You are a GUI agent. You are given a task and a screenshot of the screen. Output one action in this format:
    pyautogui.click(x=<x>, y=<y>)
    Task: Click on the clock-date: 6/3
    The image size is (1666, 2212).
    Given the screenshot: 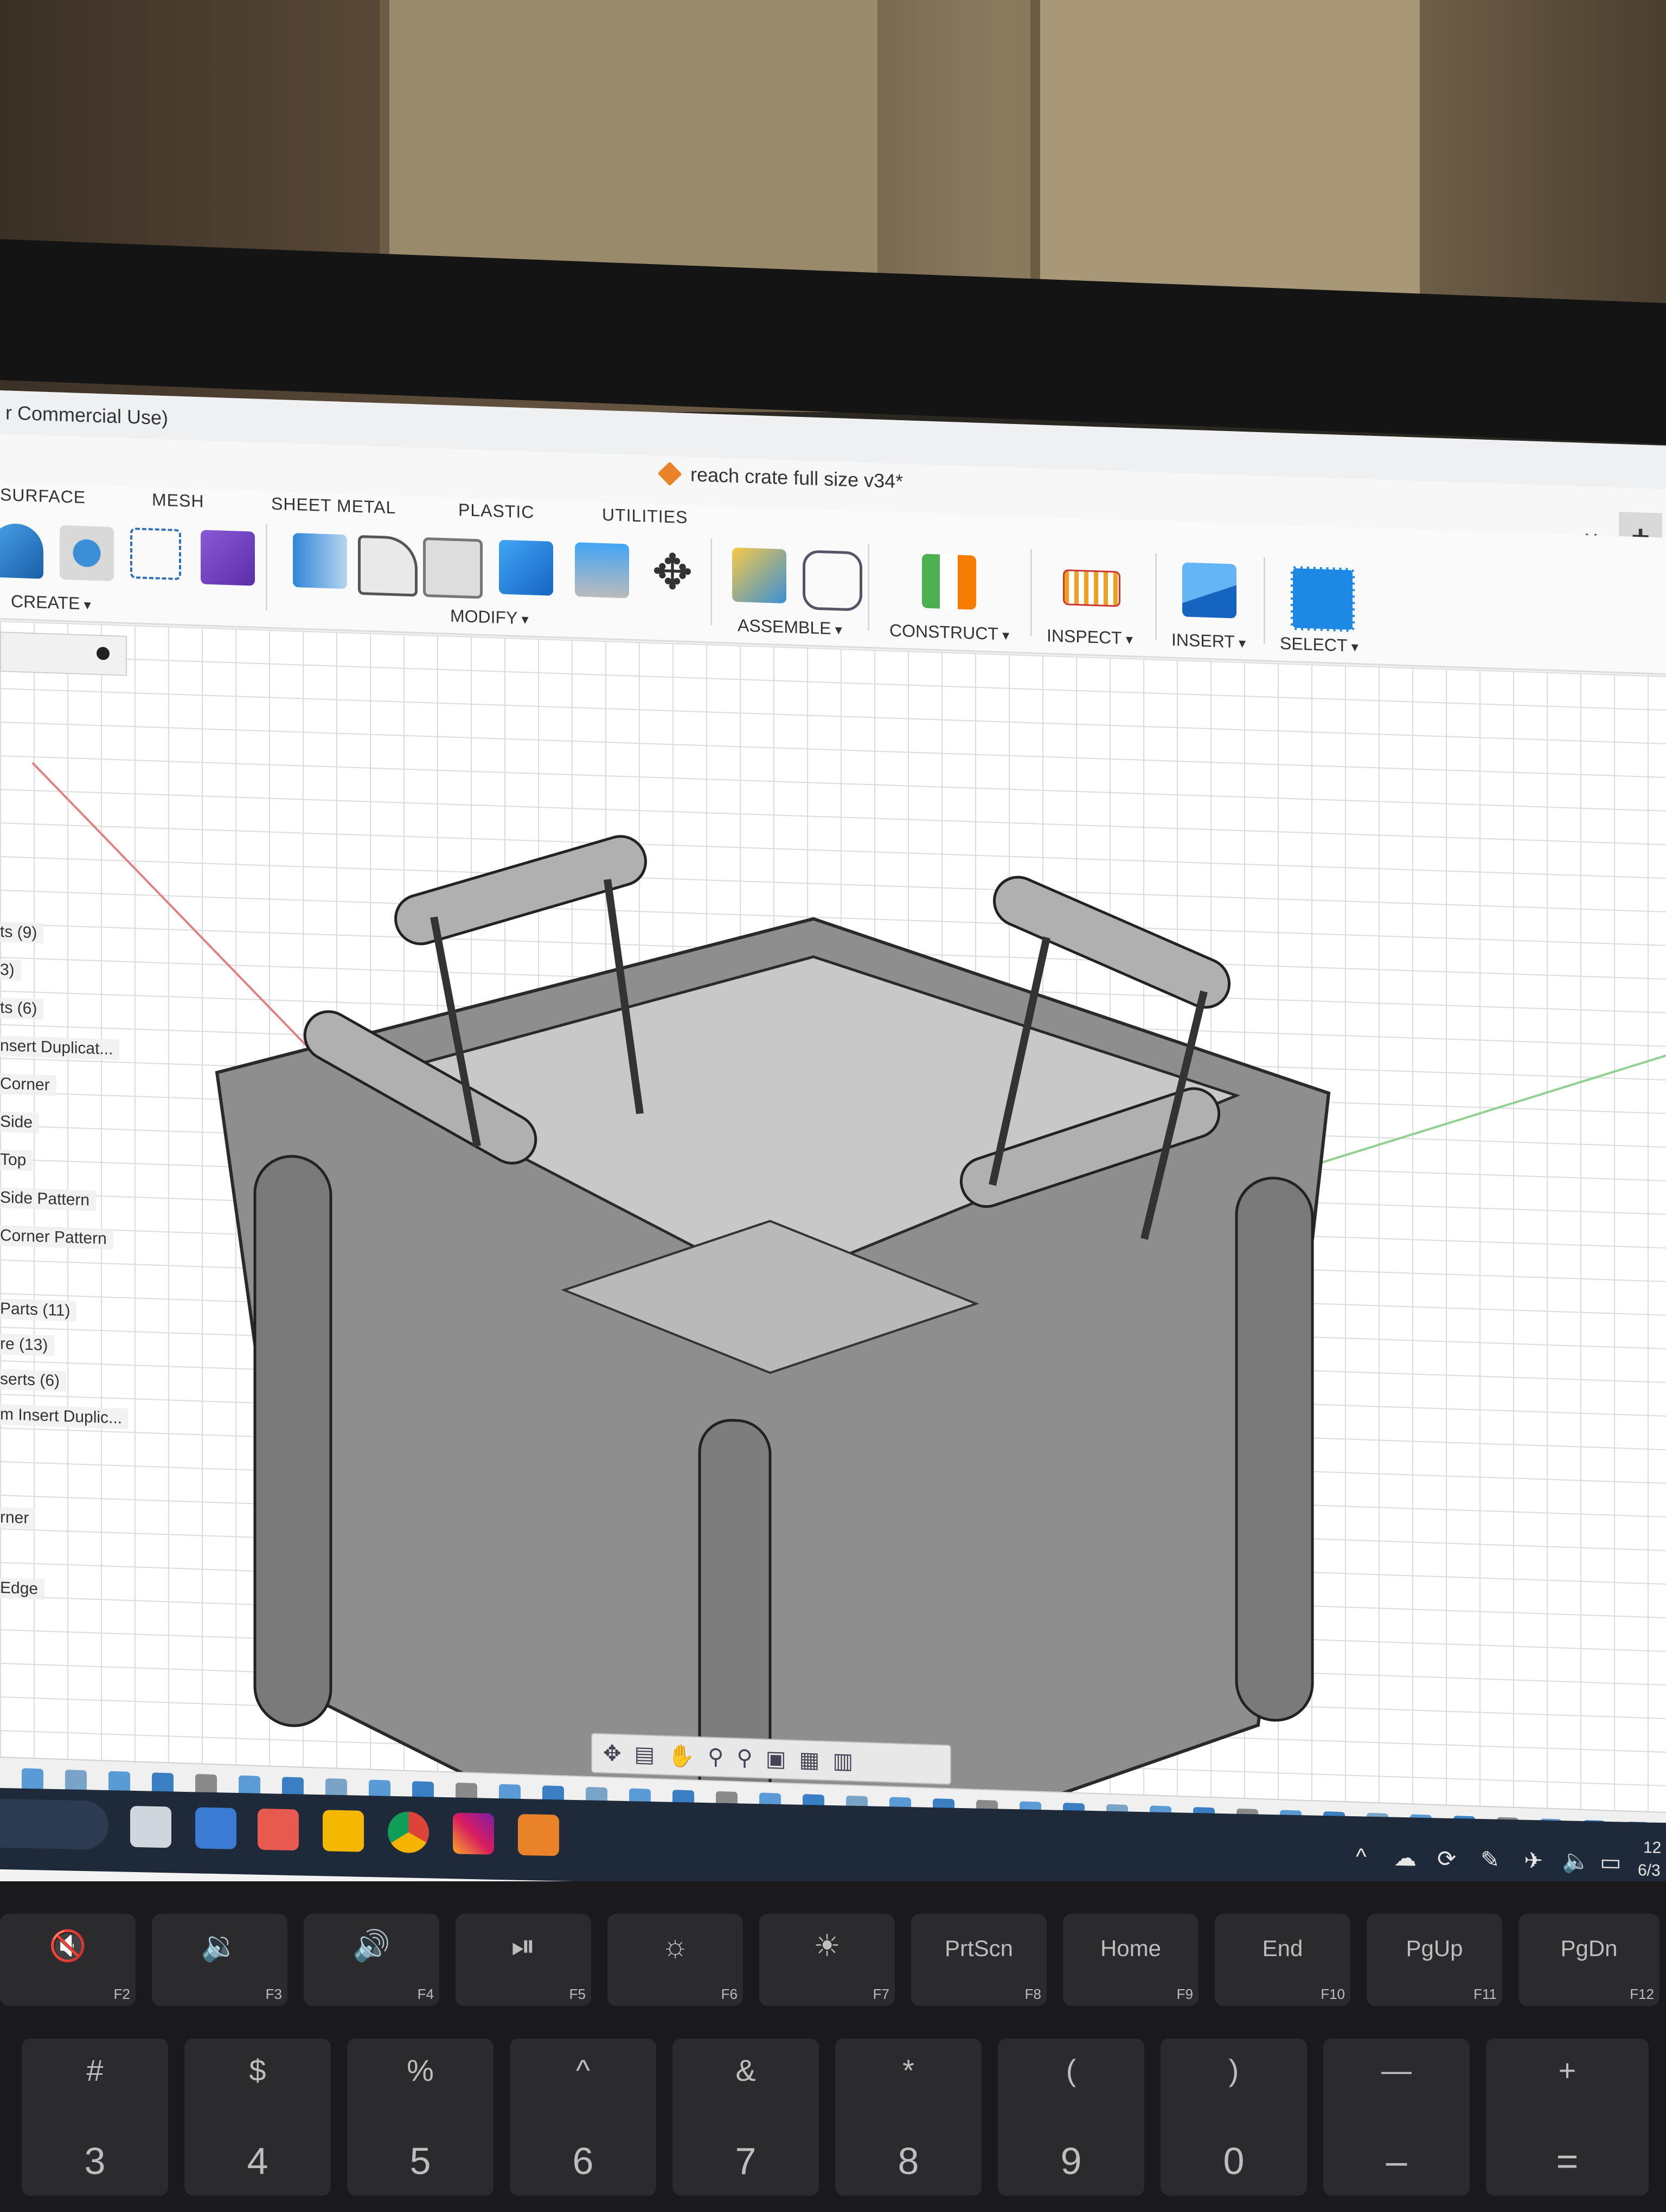 What is the action you would take?
    pyautogui.click(x=1650, y=1870)
    